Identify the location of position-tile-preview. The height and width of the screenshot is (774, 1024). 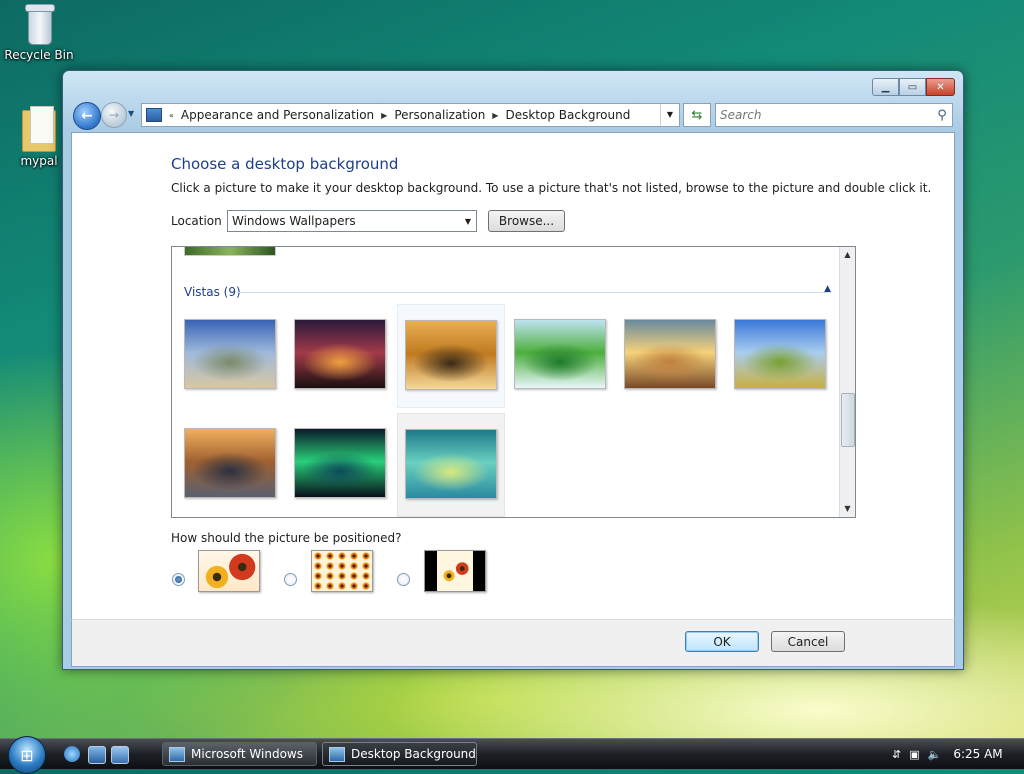
(342, 571).